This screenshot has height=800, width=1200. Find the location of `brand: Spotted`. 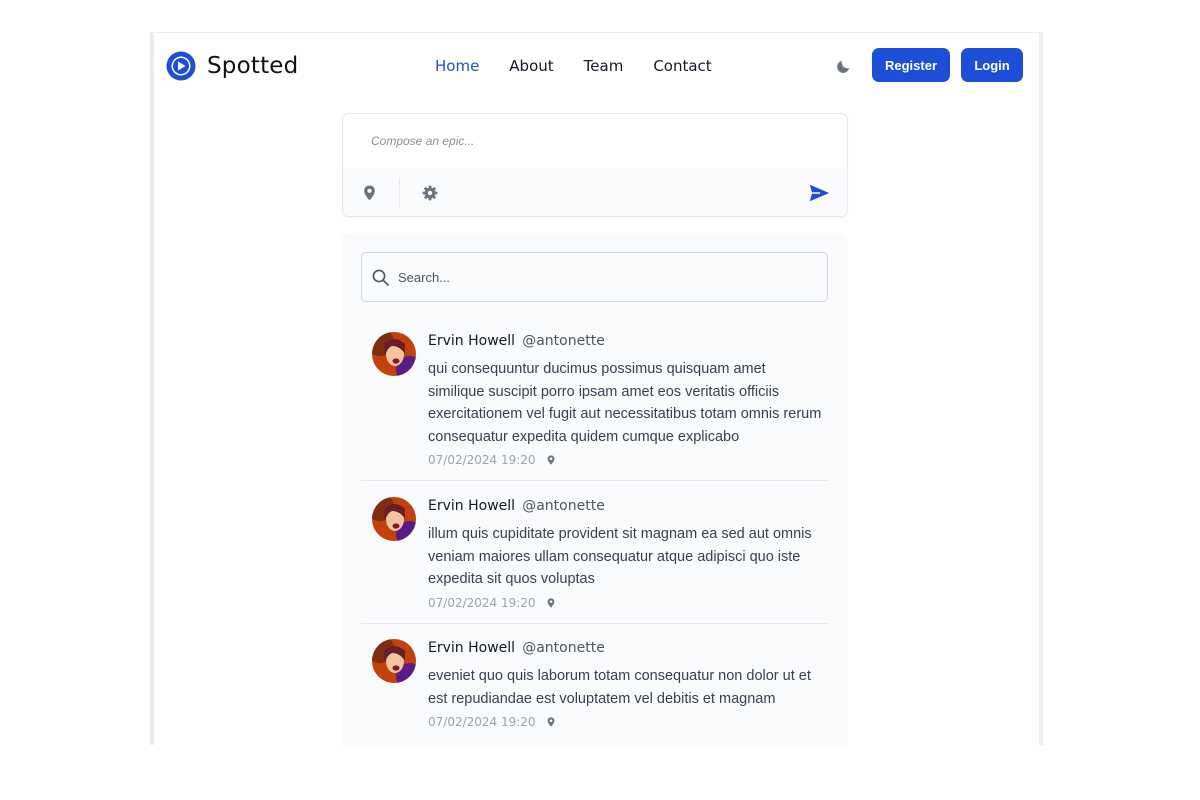

brand: Spotted is located at coordinates (232, 66).